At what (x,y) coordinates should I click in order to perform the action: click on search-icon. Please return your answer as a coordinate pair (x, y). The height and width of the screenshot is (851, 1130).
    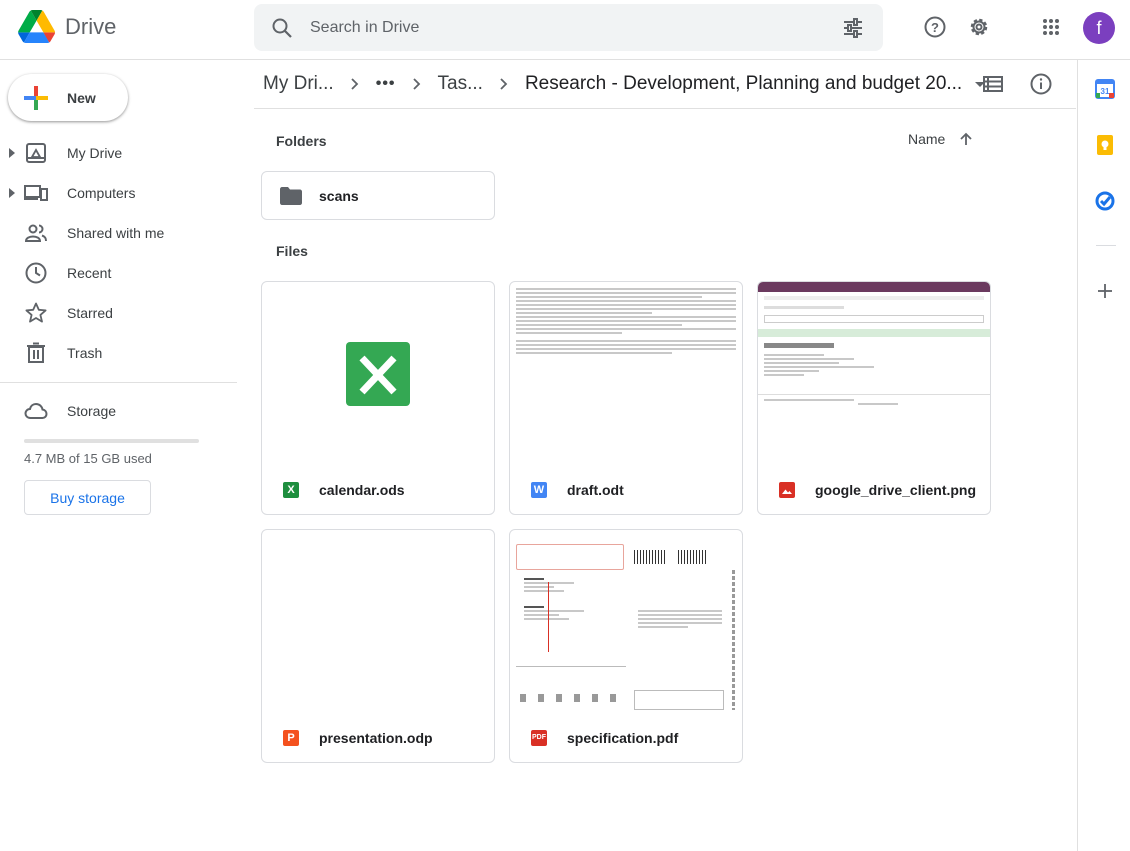
    Looking at the image, I should click on (282, 28).